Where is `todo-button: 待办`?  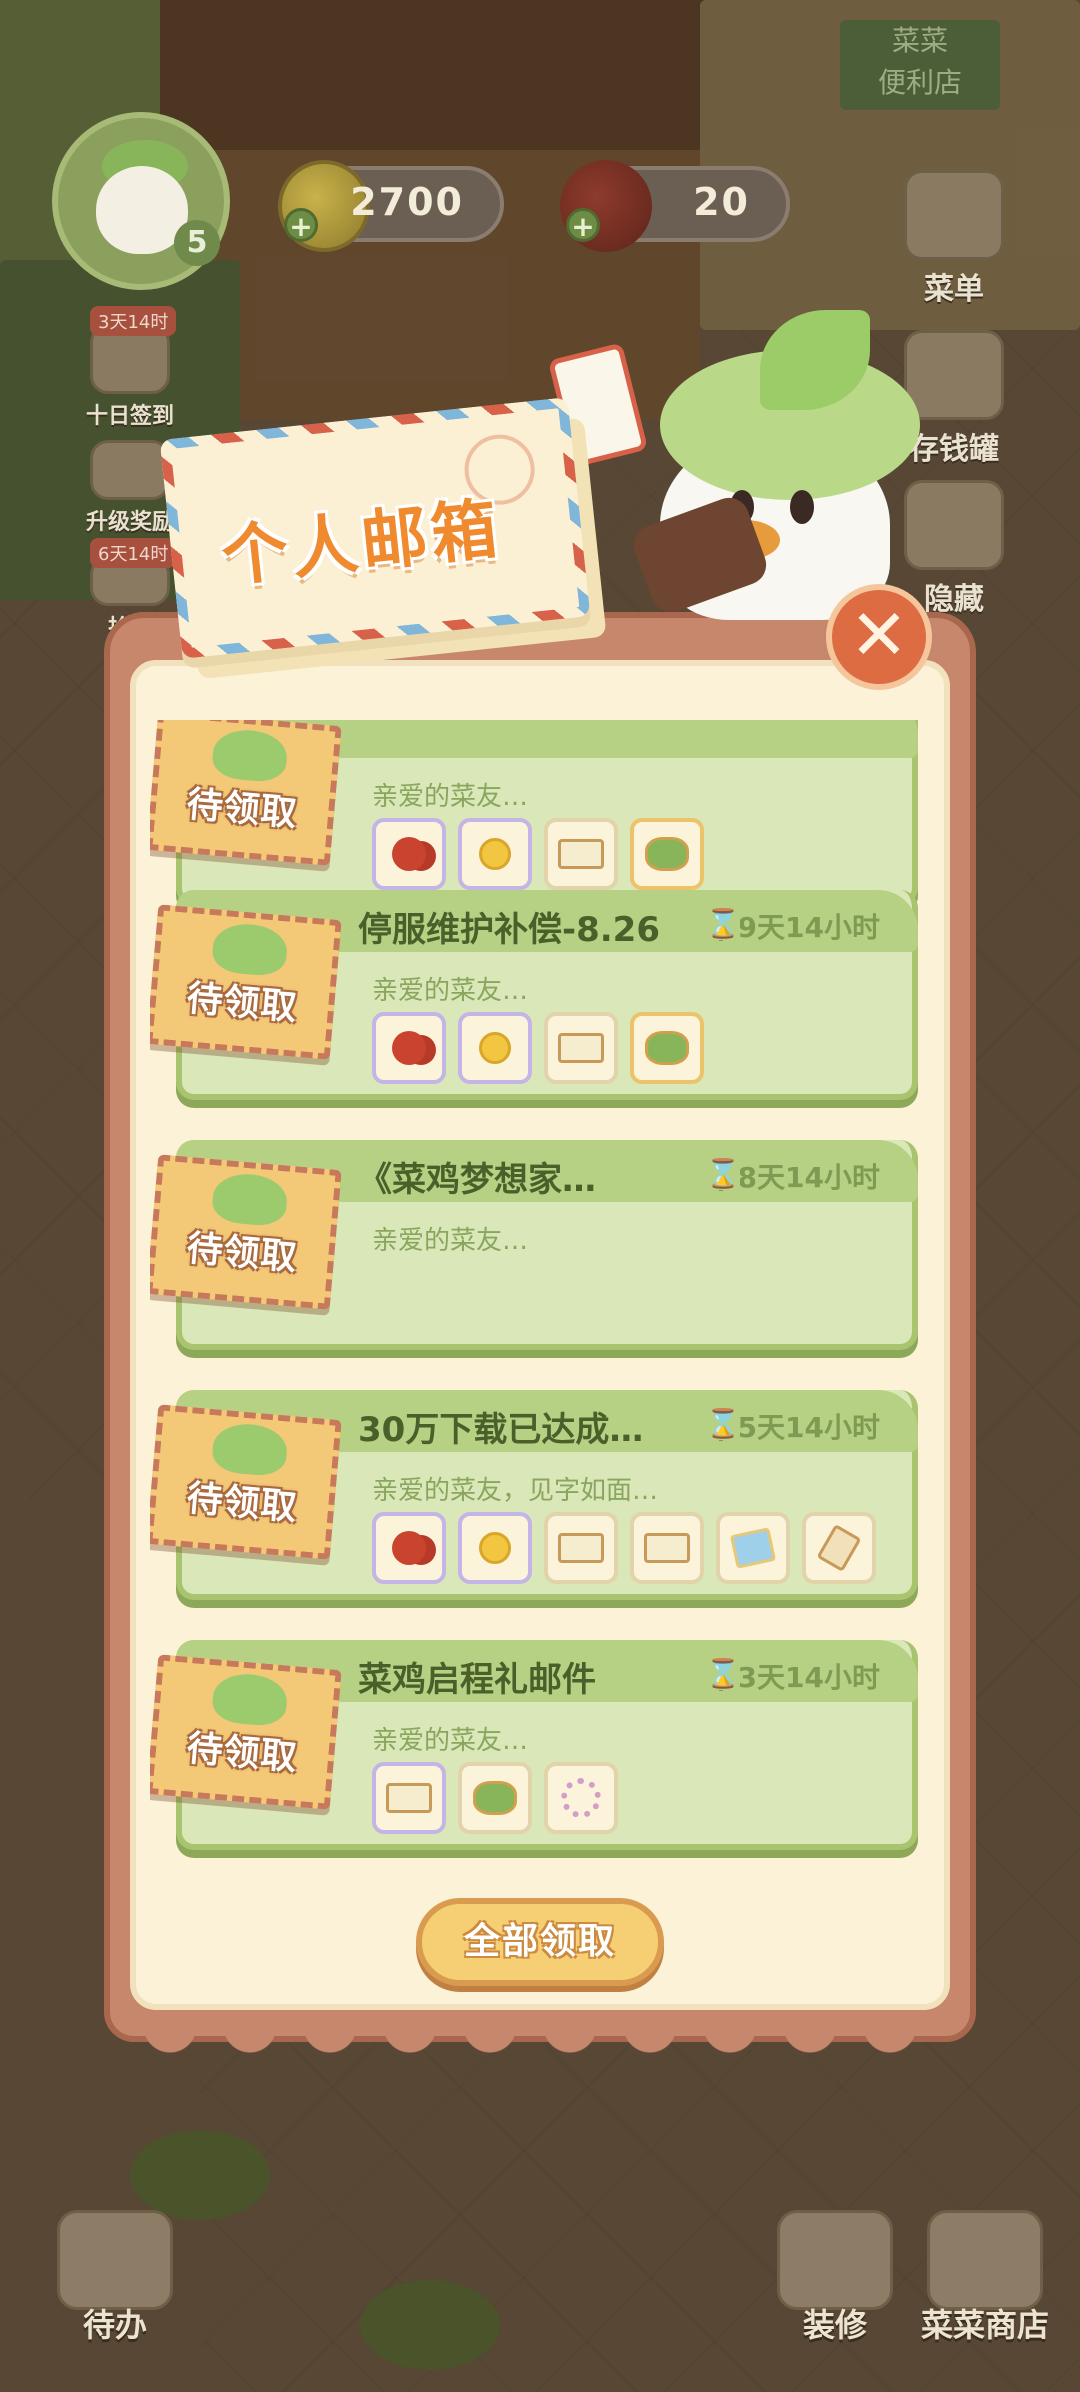 todo-button: 待办 is located at coordinates (115, 2278).